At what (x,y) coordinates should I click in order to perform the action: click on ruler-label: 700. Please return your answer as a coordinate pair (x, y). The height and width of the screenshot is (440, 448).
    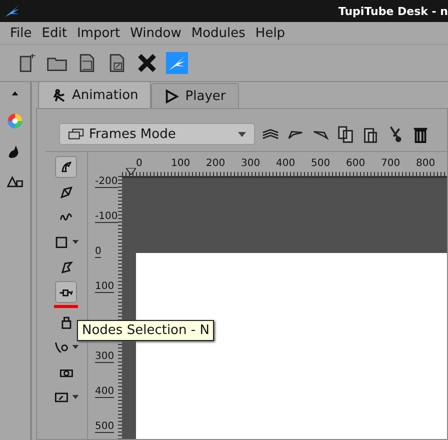
    Looking at the image, I should click on (390, 163).